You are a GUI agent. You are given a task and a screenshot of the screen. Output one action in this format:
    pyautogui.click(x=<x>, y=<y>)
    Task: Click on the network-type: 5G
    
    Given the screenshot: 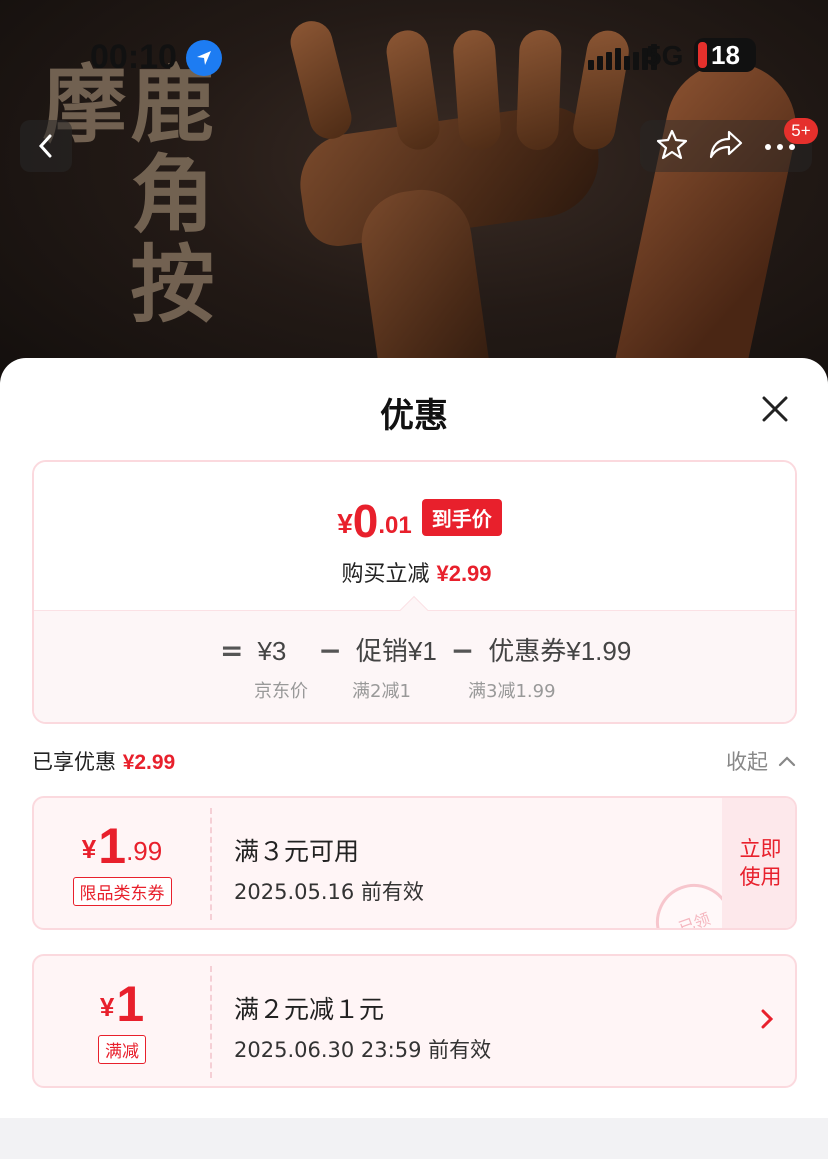 What is the action you would take?
    pyautogui.click(x=665, y=55)
    